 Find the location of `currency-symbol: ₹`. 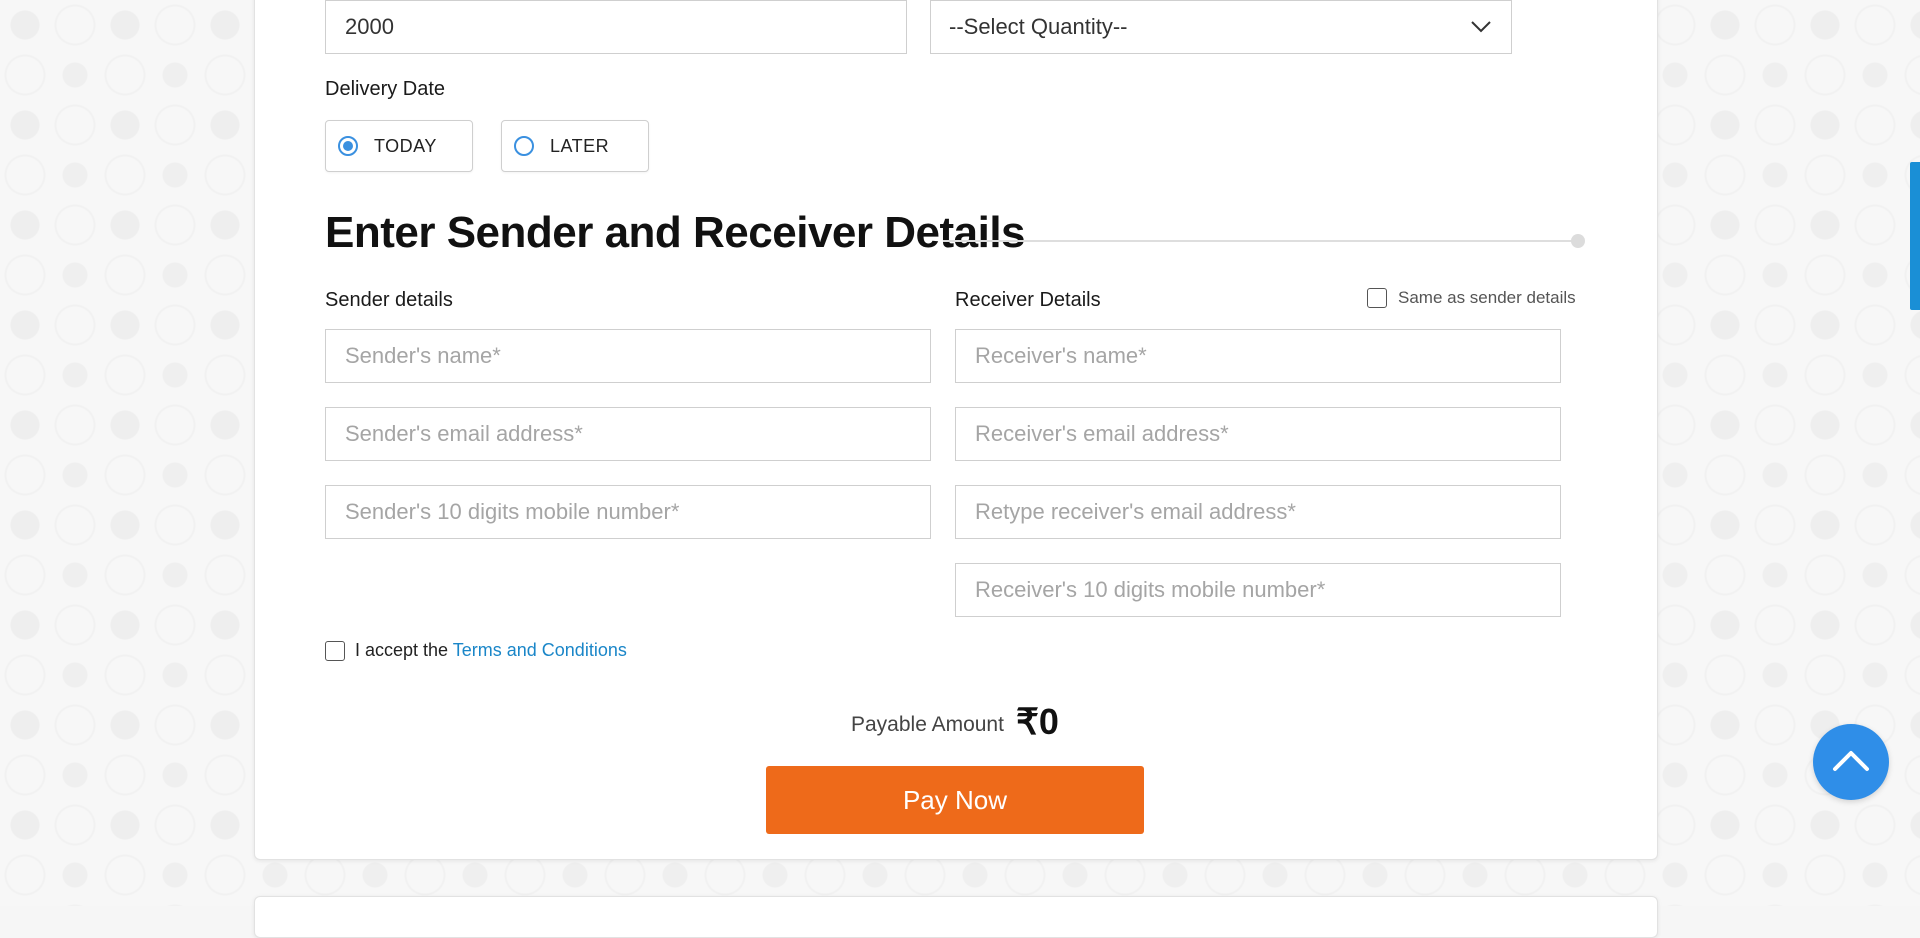

currency-symbol: ₹ is located at coordinates (1027, 721).